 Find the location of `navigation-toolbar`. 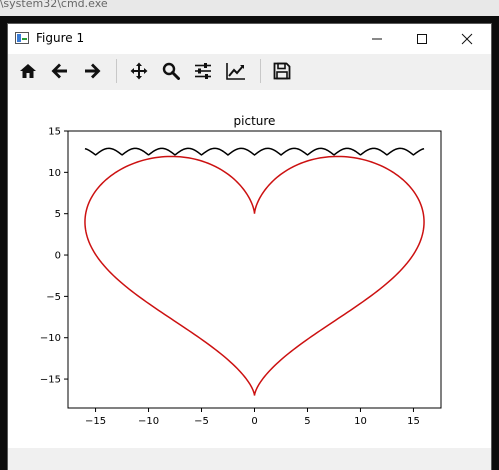

navigation-toolbar is located at coordinates (249, 72).